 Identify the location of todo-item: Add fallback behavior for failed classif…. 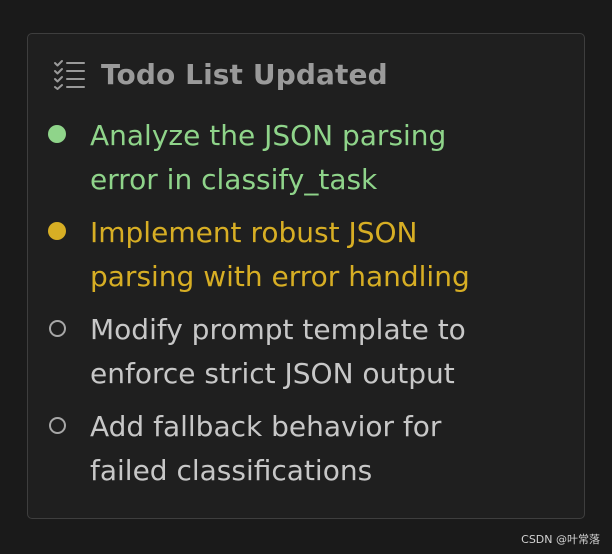
(308, 449).